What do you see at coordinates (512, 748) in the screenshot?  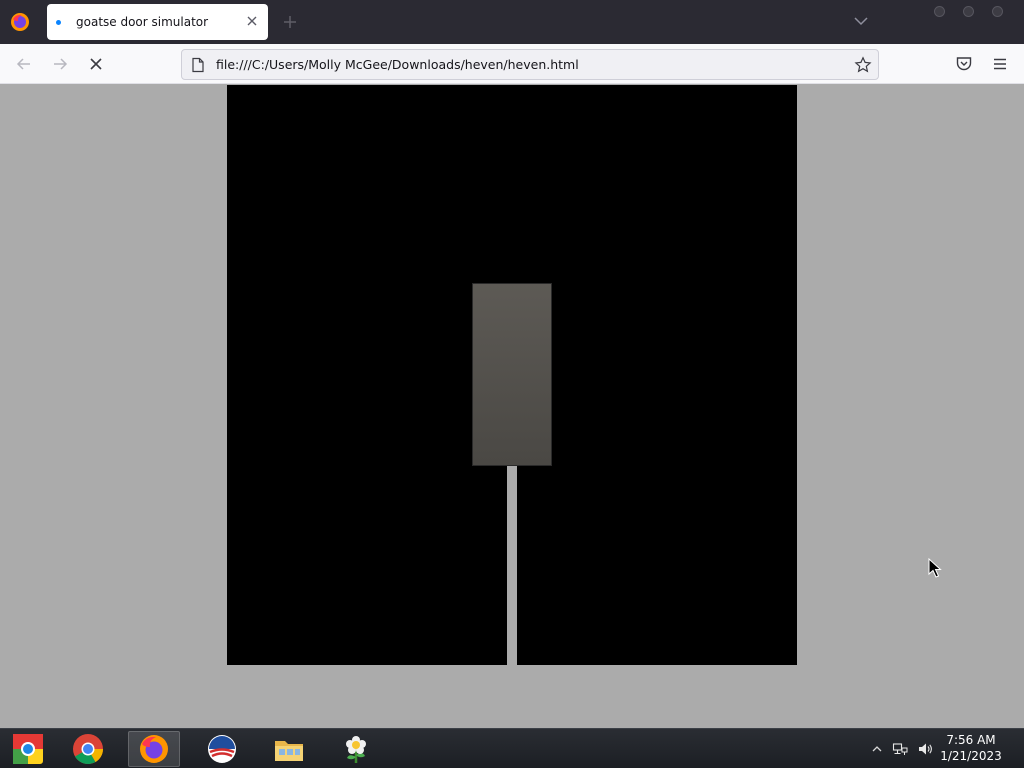 I see `taskbar: 7:56 AM 1/21/2023` at bounding box center [512, 748].